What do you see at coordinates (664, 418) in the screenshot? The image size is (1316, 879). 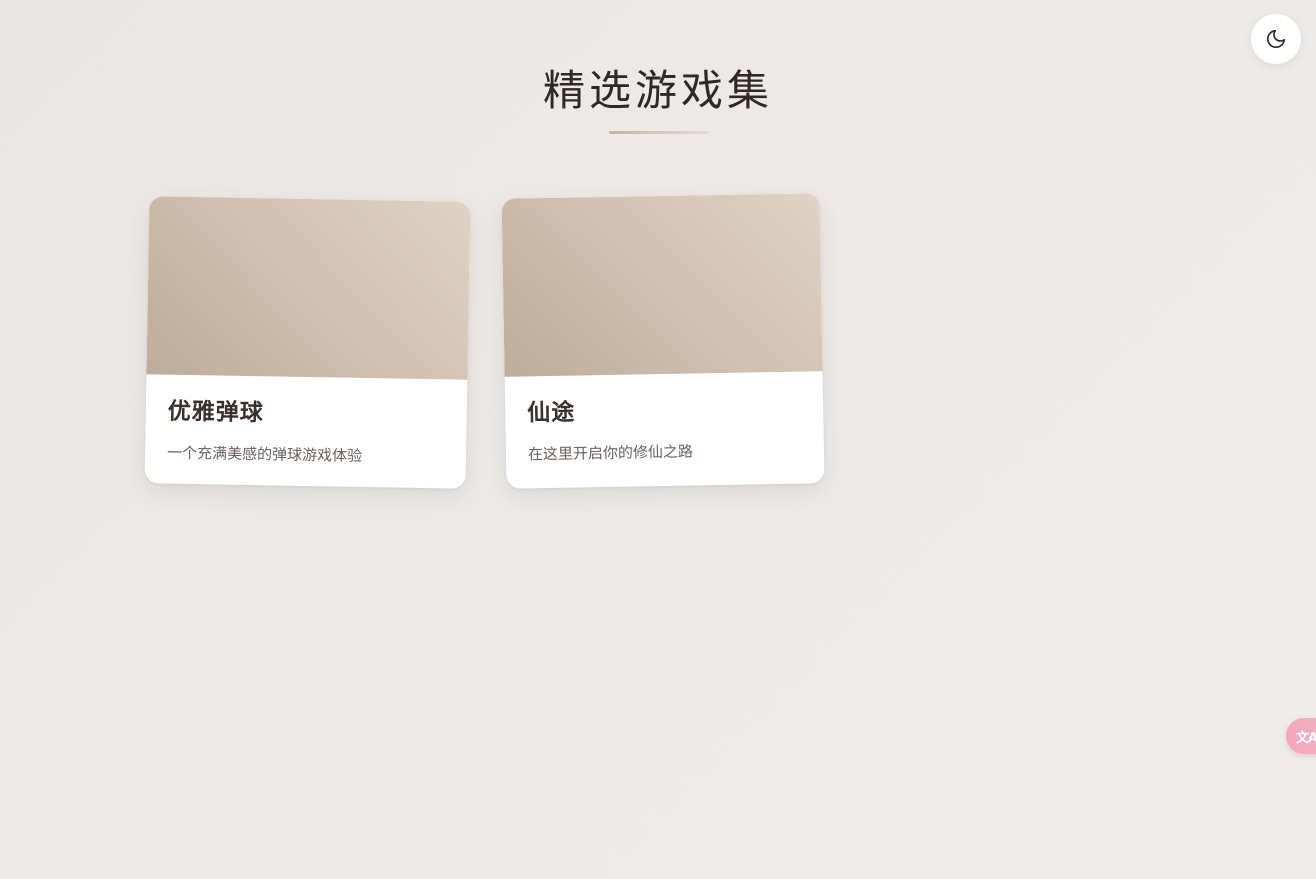 I see `game-card-body: 仙途 在这里开启你的修仙之路` at bounding box center [664, 418].